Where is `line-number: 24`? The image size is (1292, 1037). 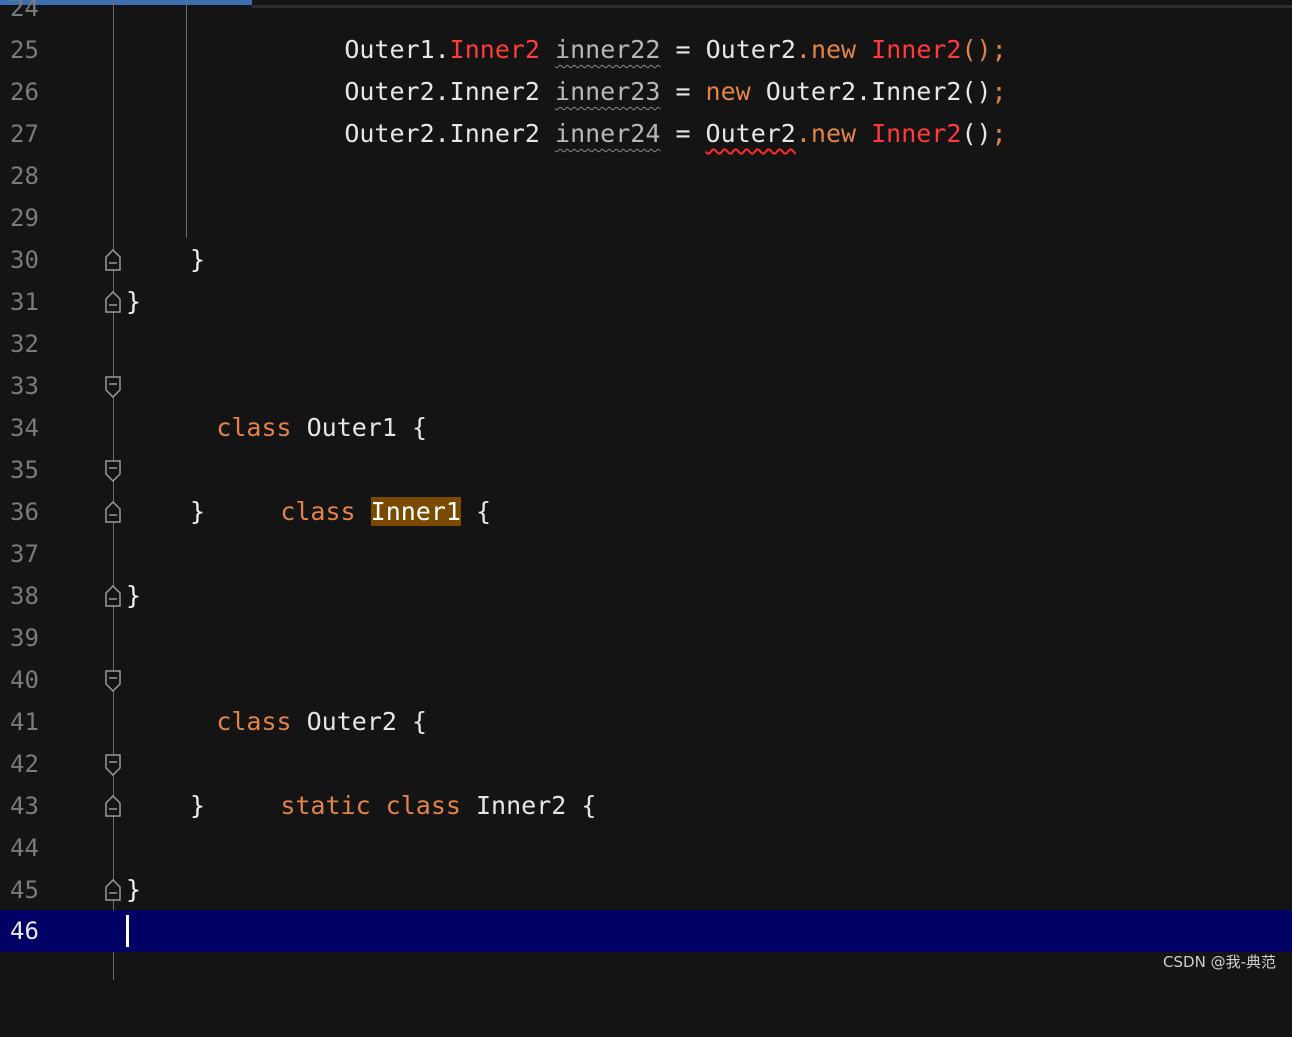 line-number: 24 is located at coordinates (24, 11).